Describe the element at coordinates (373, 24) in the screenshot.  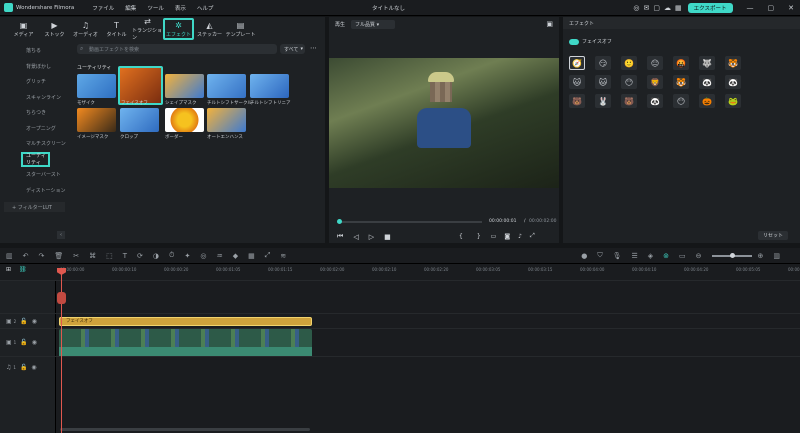
I see `quality-dropdown: フル品質 ▾` at that location.